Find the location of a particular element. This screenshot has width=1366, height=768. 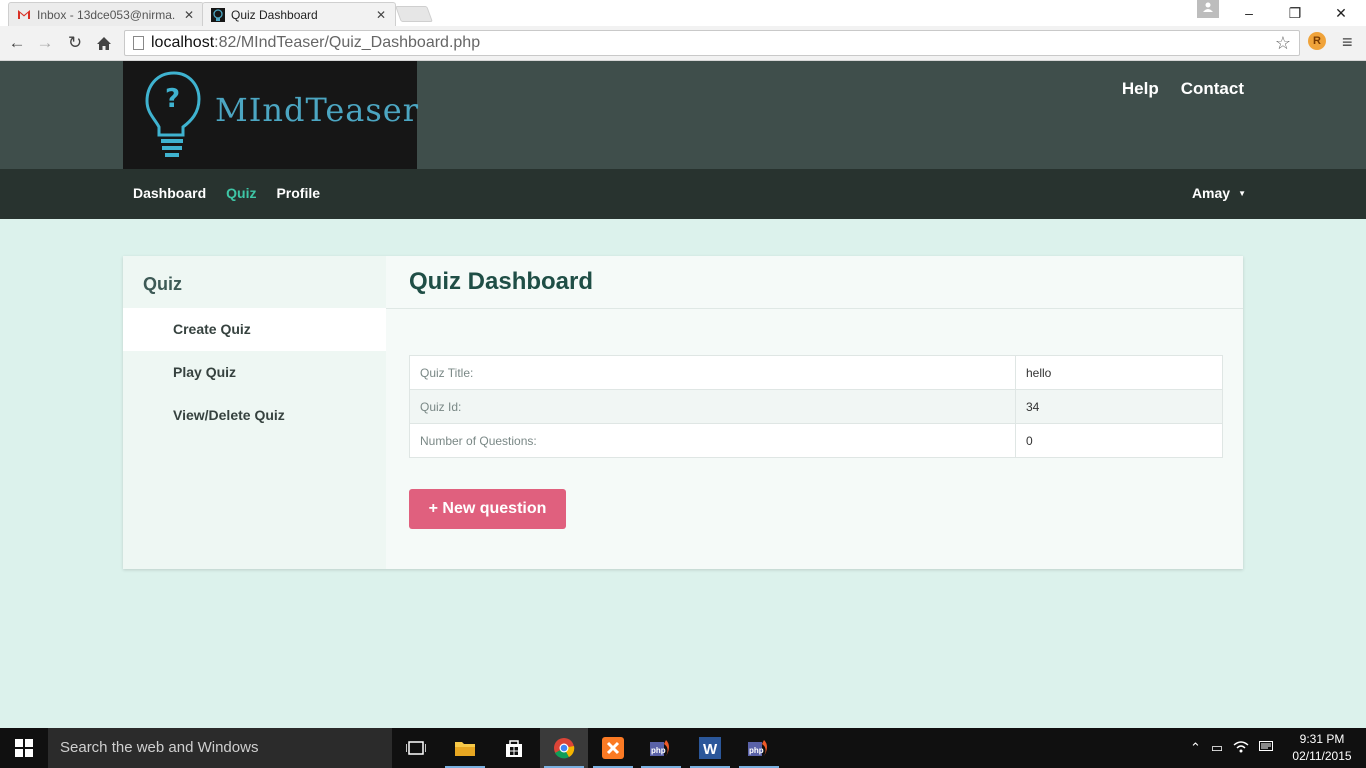

quiz-id-label: Quiz Id: is located at coordinates (712, 406).